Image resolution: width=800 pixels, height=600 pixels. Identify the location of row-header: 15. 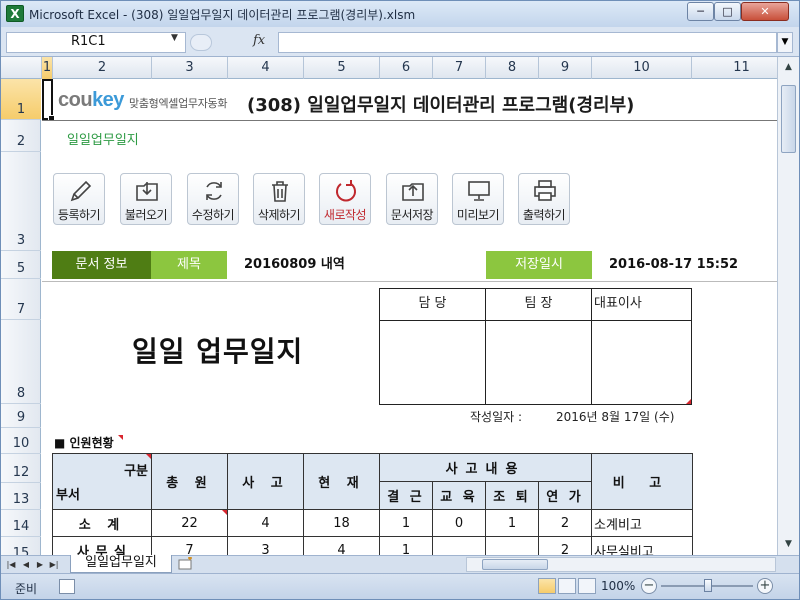
(21, 546).